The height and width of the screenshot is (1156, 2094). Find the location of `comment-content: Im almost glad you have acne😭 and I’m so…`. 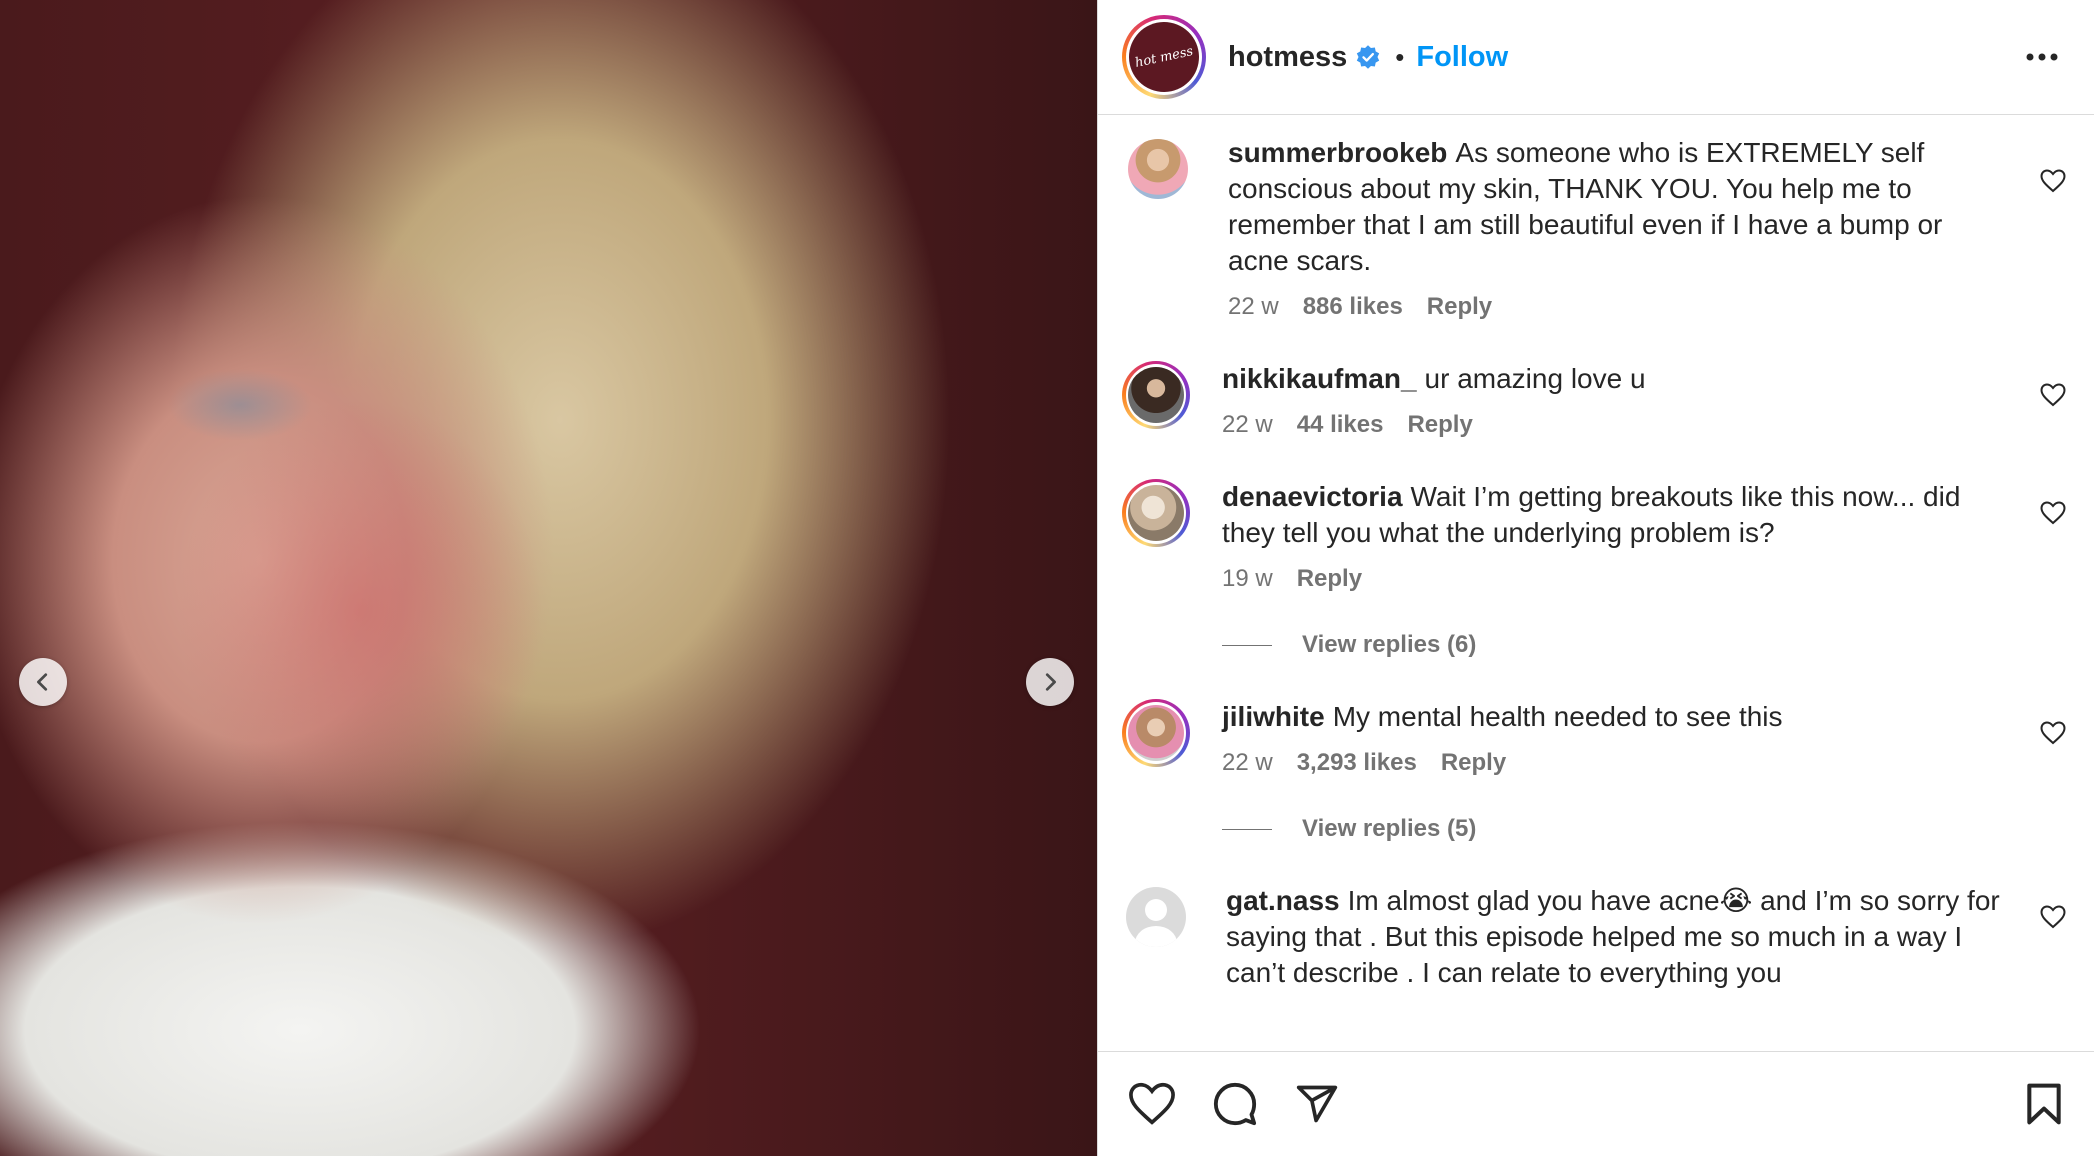

comment-content: Im almost glad you have acne😭 and I’m so… is located at coordinates (1613, 936).